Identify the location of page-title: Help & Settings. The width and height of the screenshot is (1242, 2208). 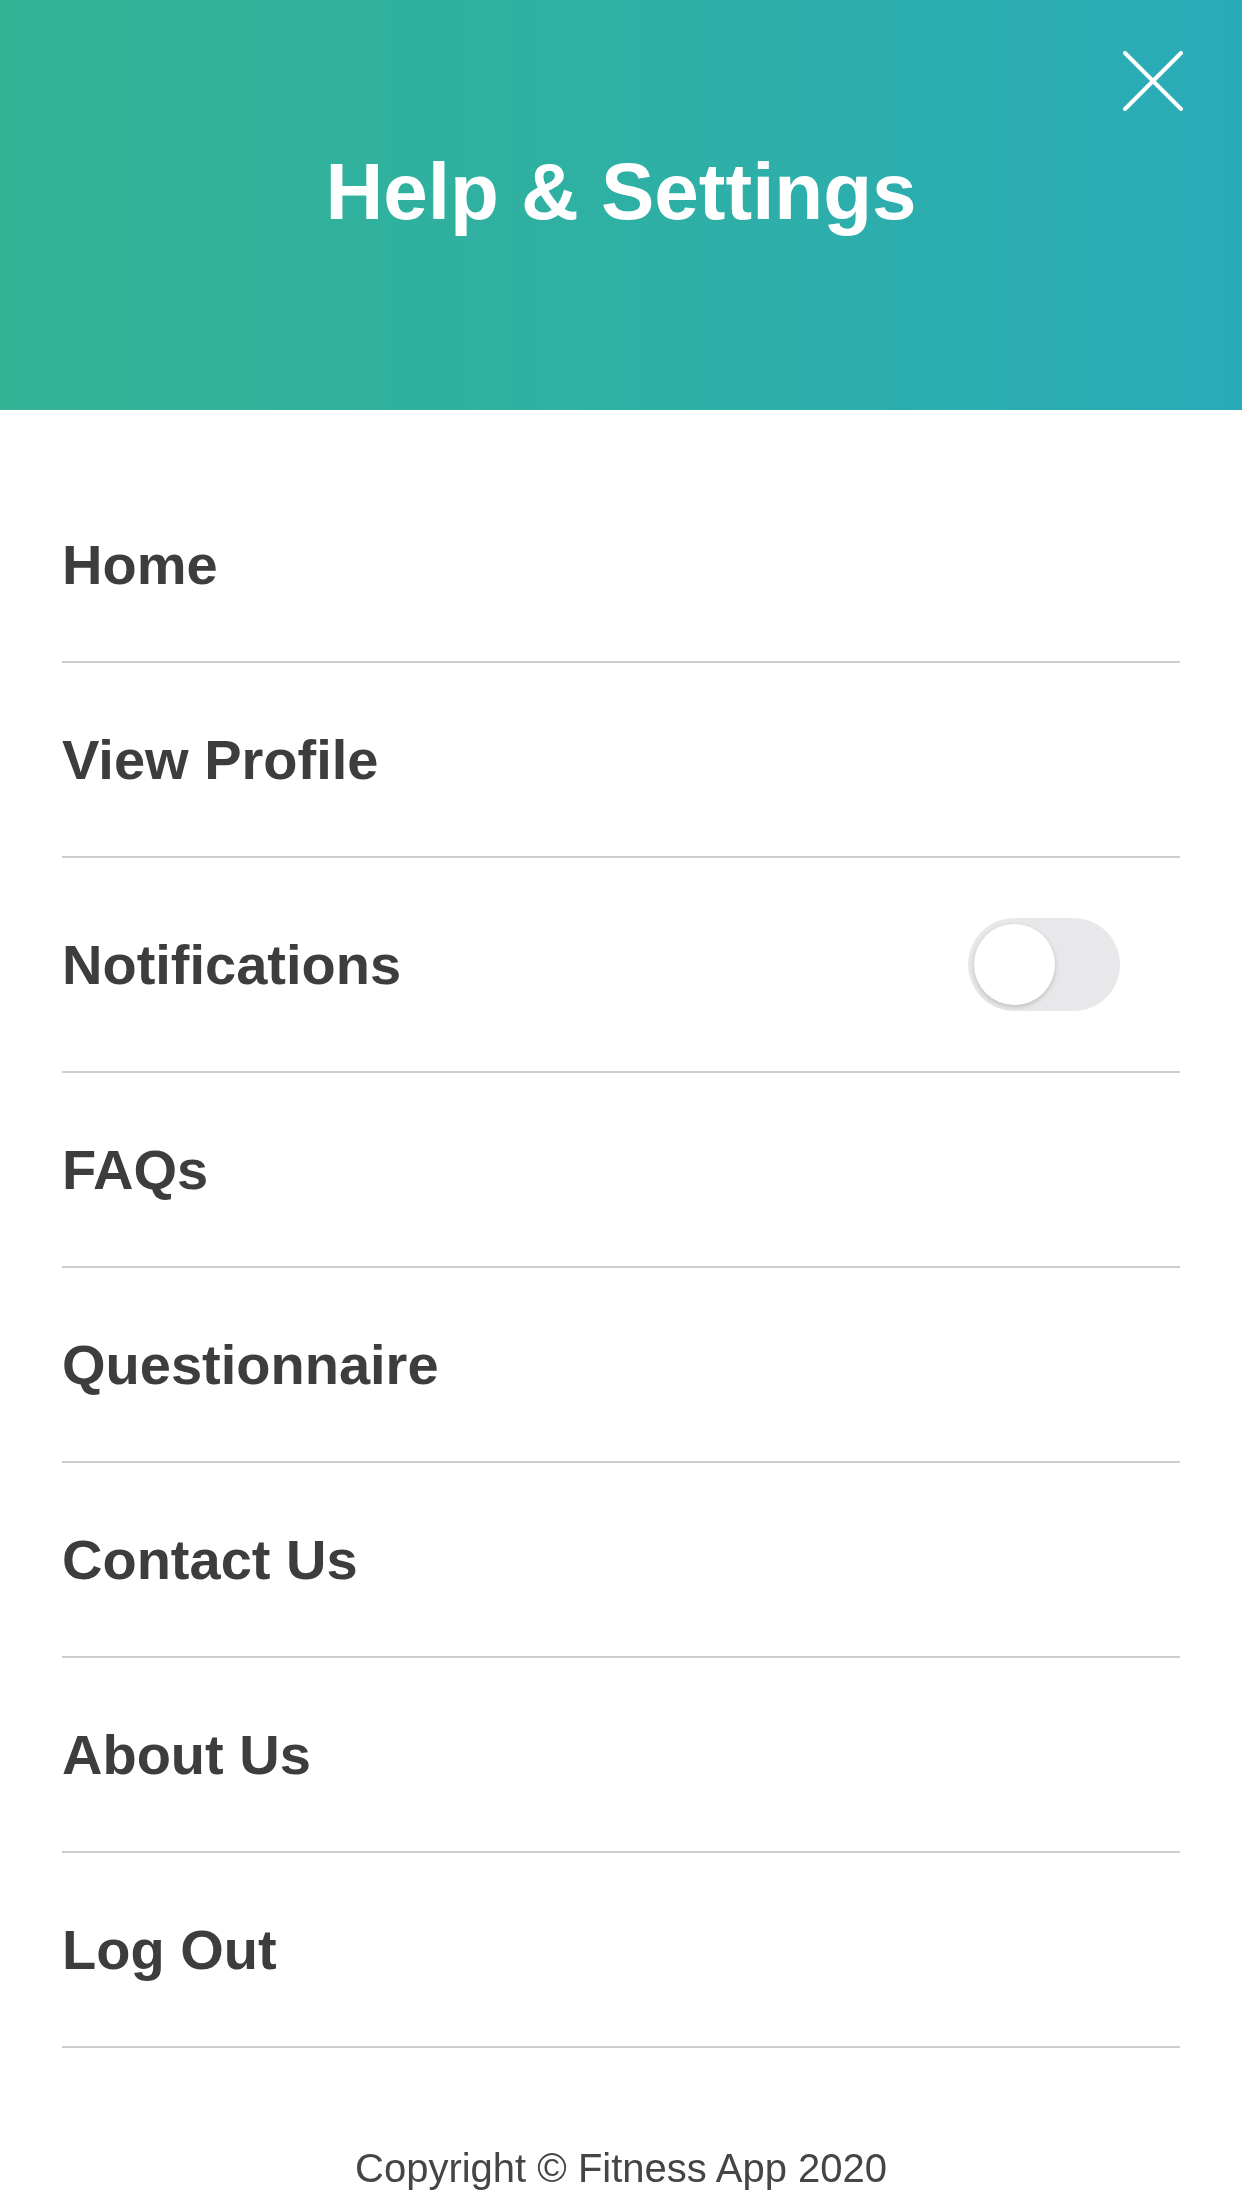
(621, 192).